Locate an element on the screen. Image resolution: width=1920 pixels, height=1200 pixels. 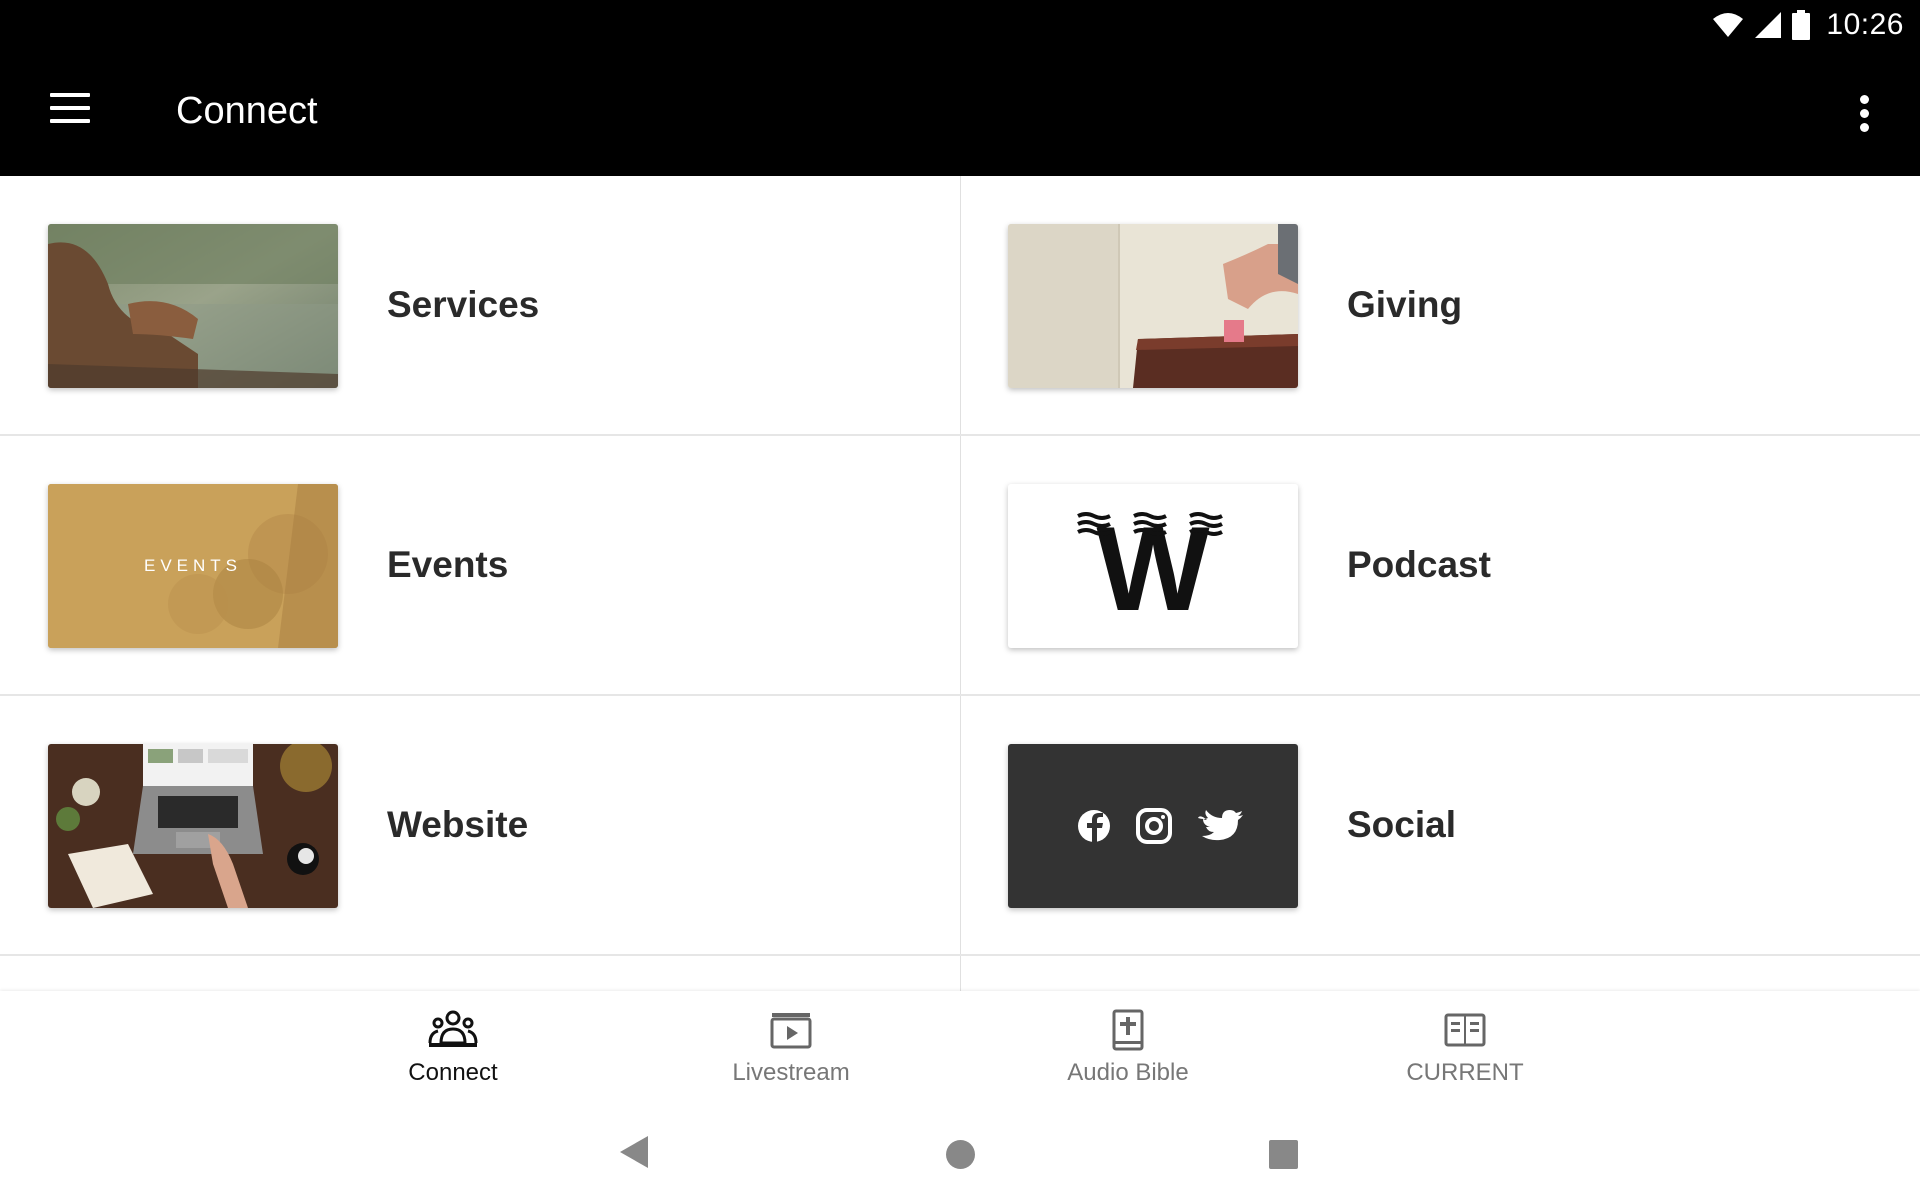
wifi-icon is located at coordinates (1728, 25).